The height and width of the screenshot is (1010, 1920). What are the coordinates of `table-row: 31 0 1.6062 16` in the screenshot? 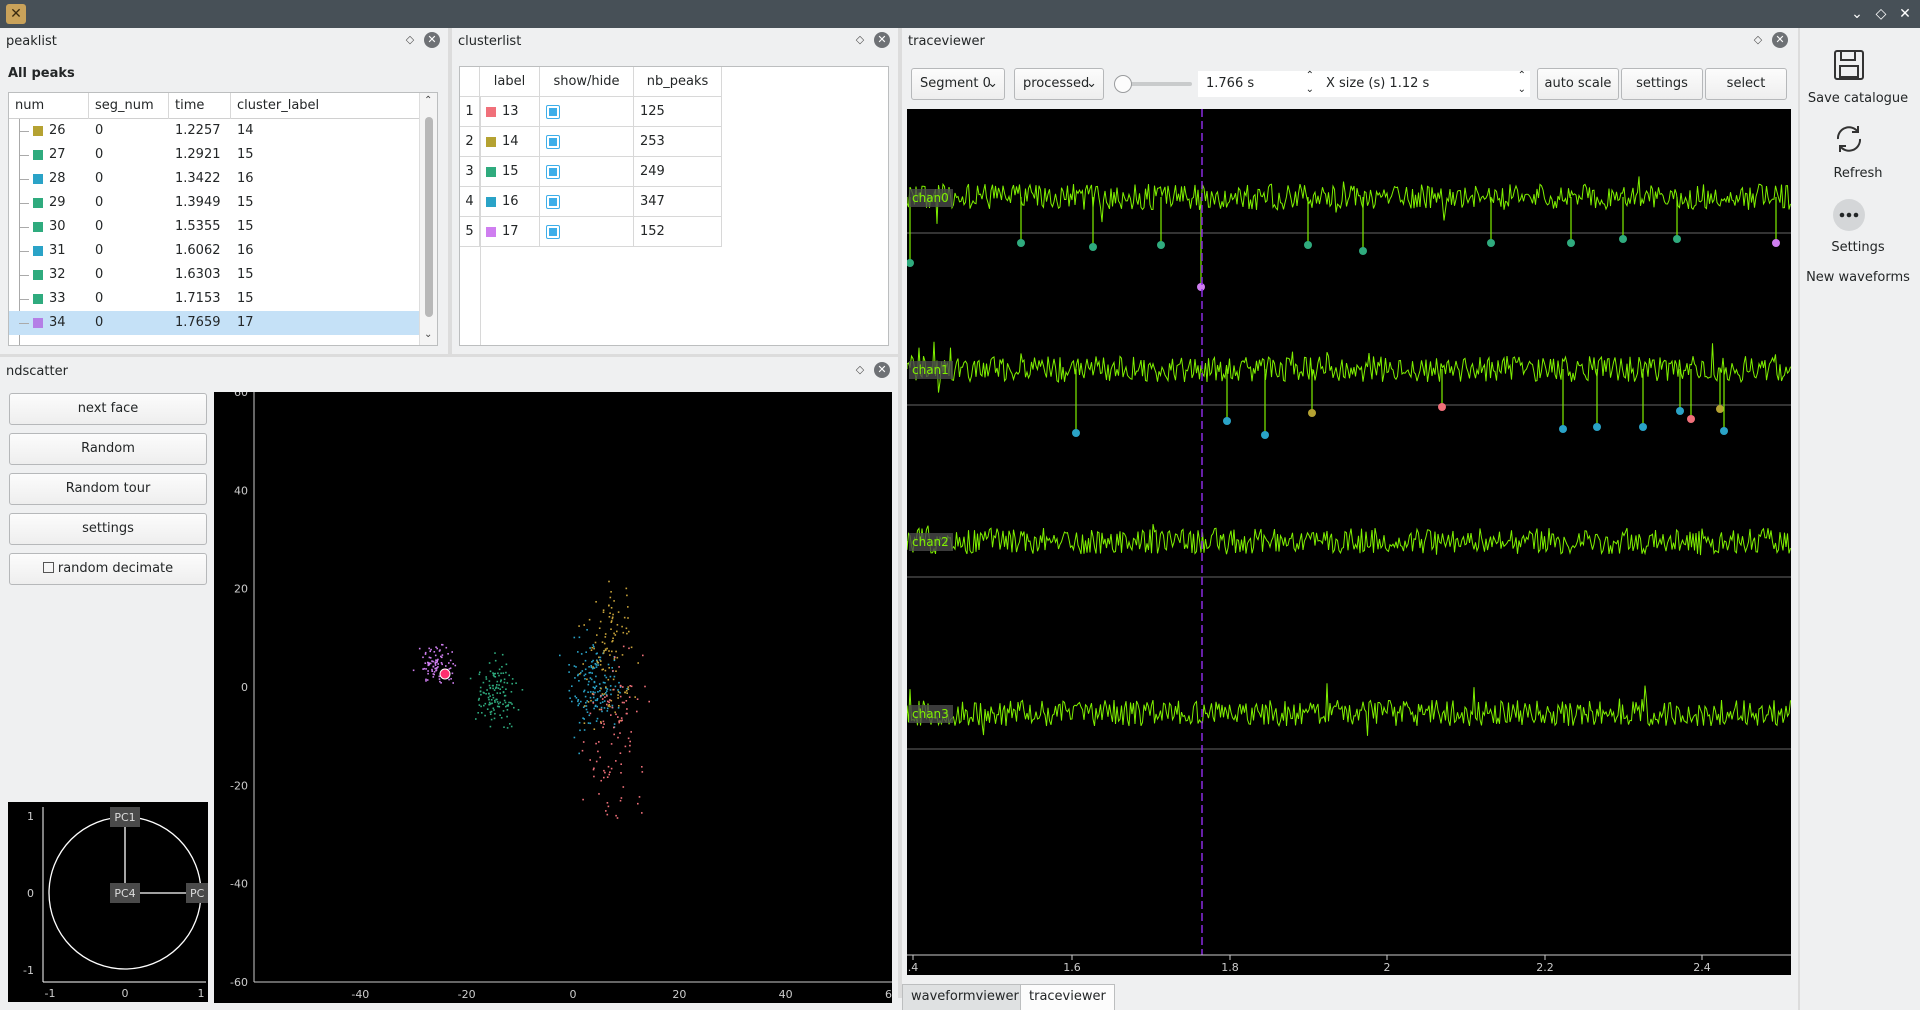 It's located at (215, 251).